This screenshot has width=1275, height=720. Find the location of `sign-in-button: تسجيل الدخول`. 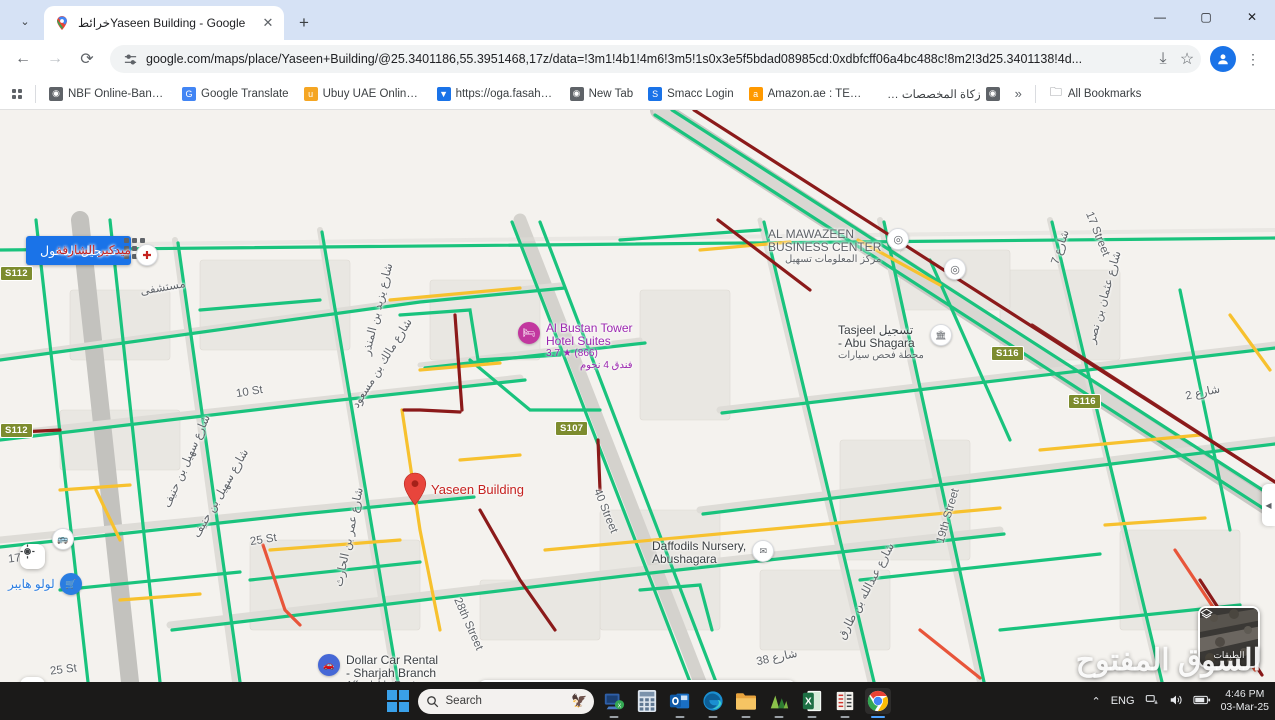

sign-in-button: تسجيل الدخول is located at coordinates (78, 250).